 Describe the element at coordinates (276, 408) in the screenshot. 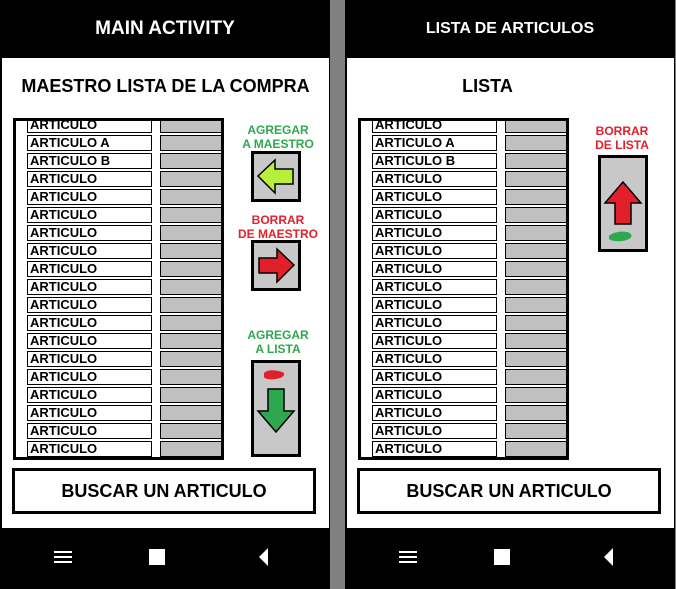

I see `add-to-list-button` at that location.